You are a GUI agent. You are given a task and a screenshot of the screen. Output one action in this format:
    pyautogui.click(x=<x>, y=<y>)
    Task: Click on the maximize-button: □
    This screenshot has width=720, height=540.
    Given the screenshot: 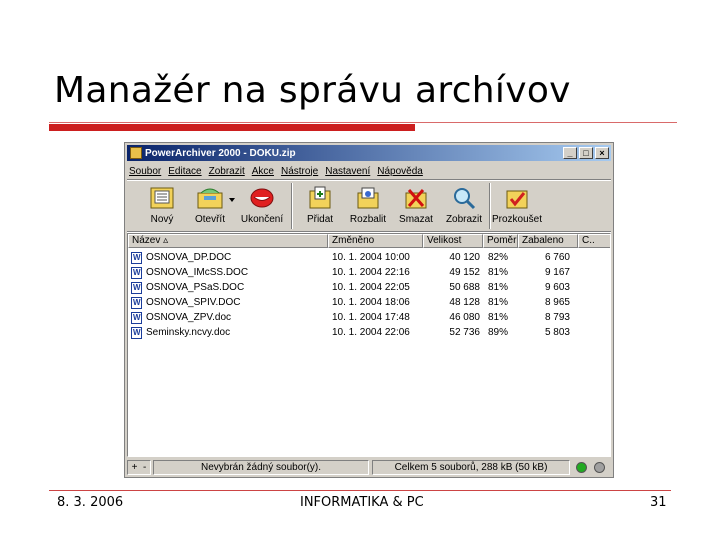 What is the action you would take?
    pyautogui.click(x=586, y=153)
    